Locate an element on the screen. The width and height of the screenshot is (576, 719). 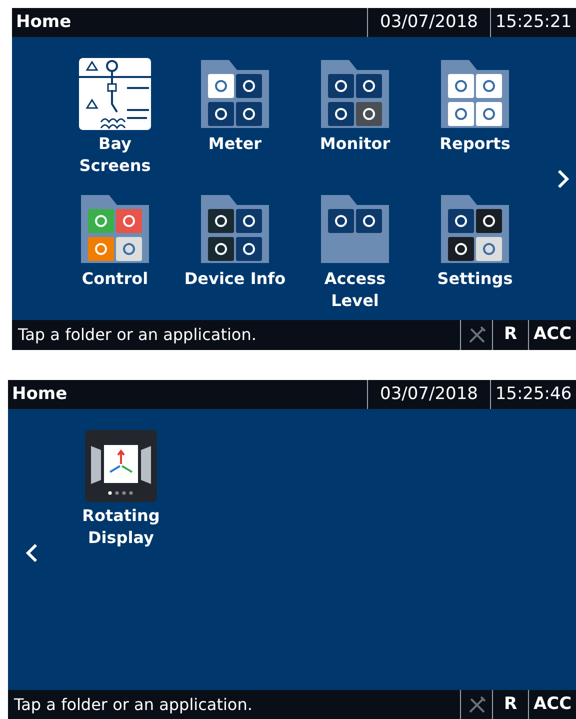
item-label: Rotating Display is located at coordinates (121, 527).